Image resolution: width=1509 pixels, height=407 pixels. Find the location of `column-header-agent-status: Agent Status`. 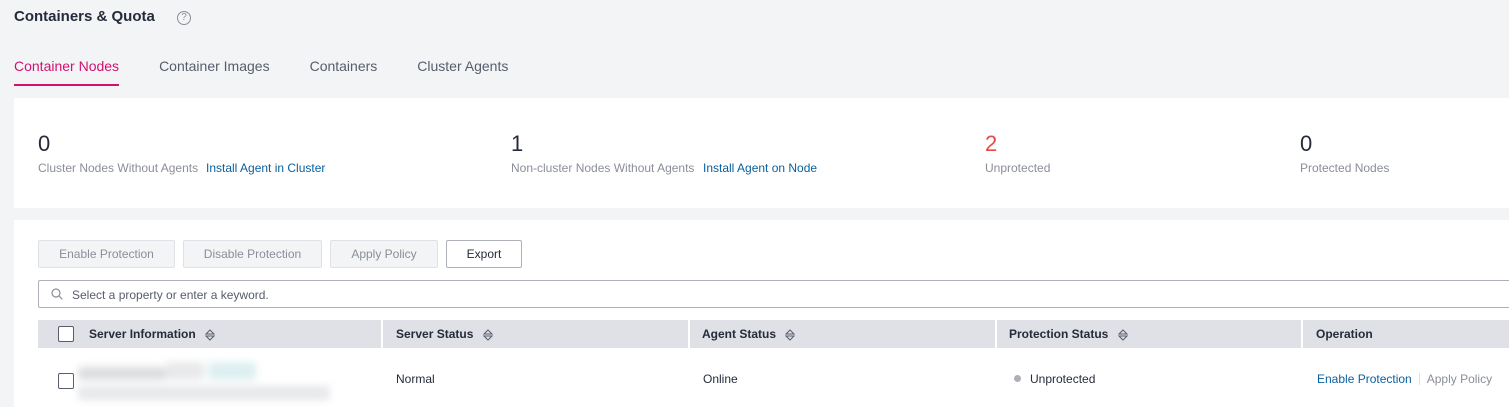

column-header-agent-status: Agent Status is located at coordinates (749, 334).